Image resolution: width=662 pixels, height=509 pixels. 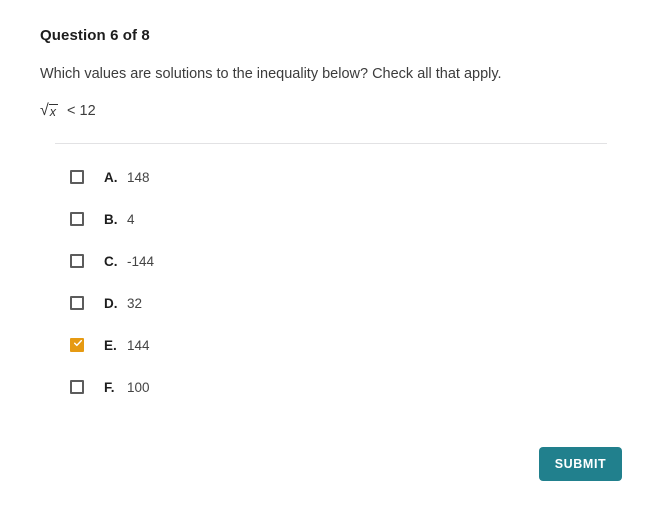 I want to click on option-letter: D., so click(x=111, y=303).